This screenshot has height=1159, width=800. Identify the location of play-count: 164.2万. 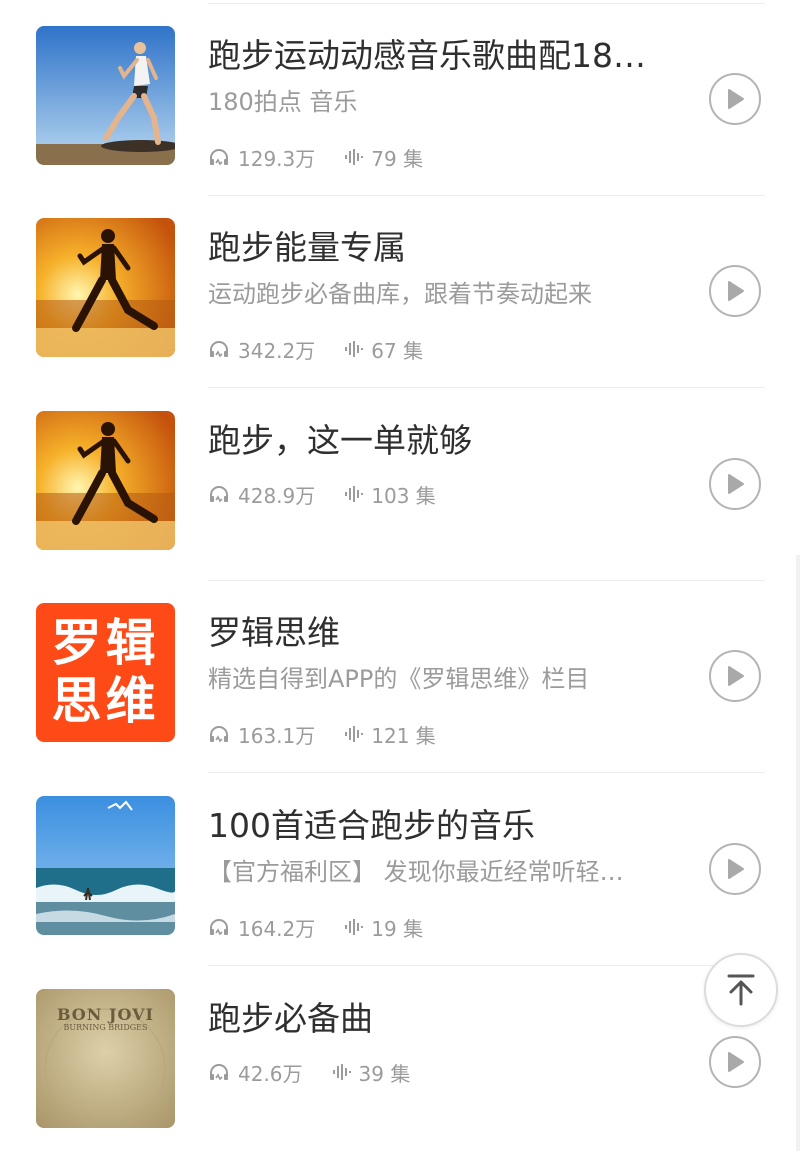
(261, 927).